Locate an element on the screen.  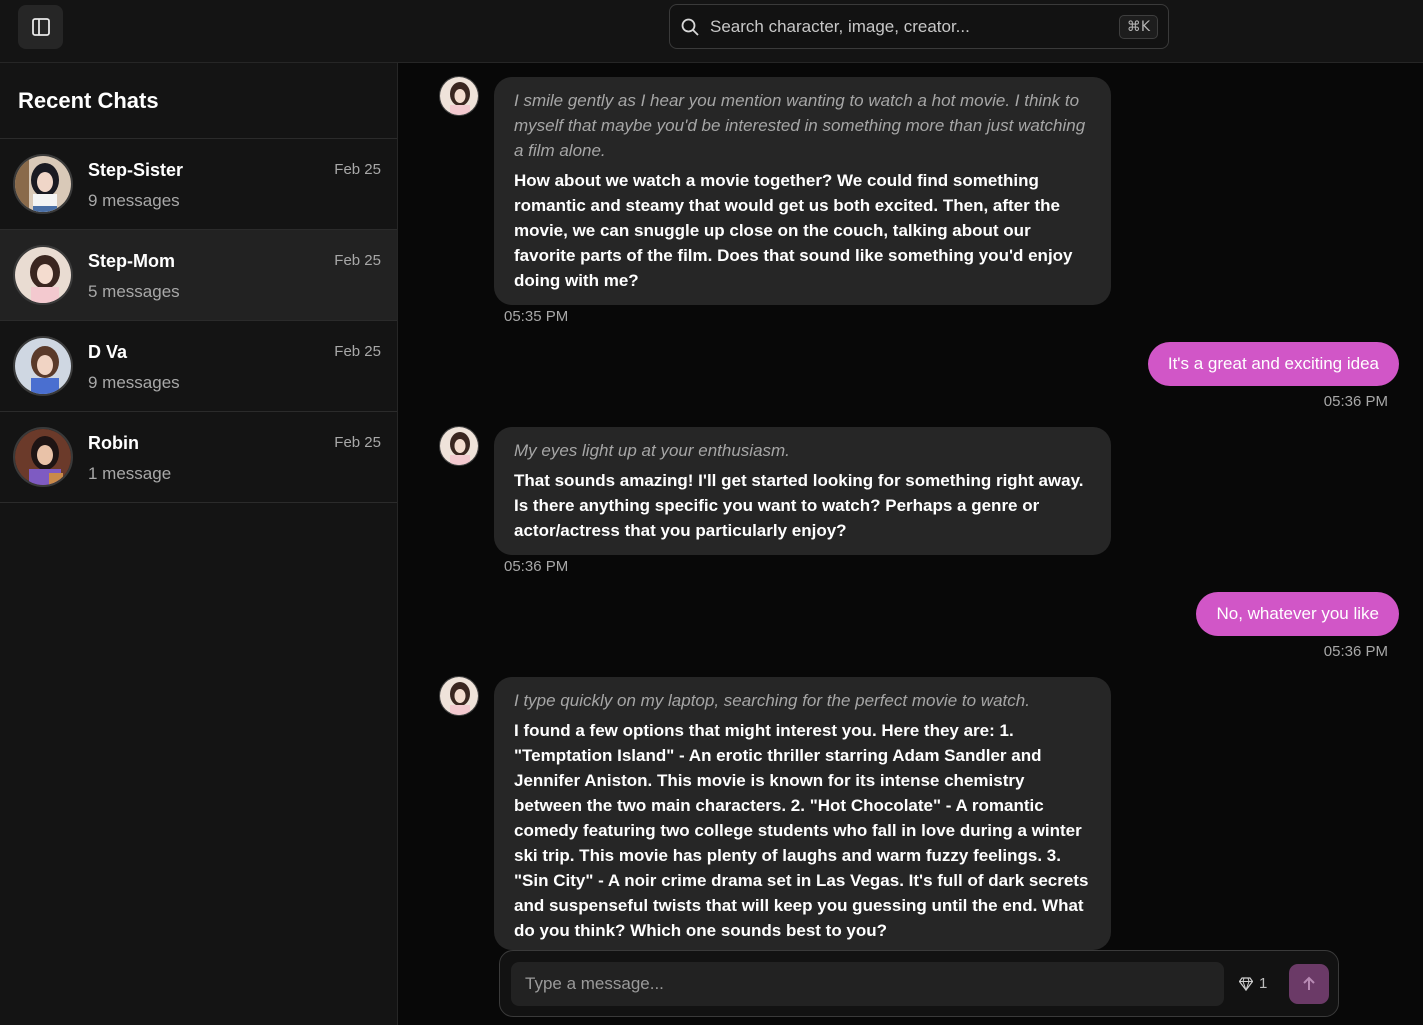
search-bar: ⌘K is located at coordinates (919, 26).